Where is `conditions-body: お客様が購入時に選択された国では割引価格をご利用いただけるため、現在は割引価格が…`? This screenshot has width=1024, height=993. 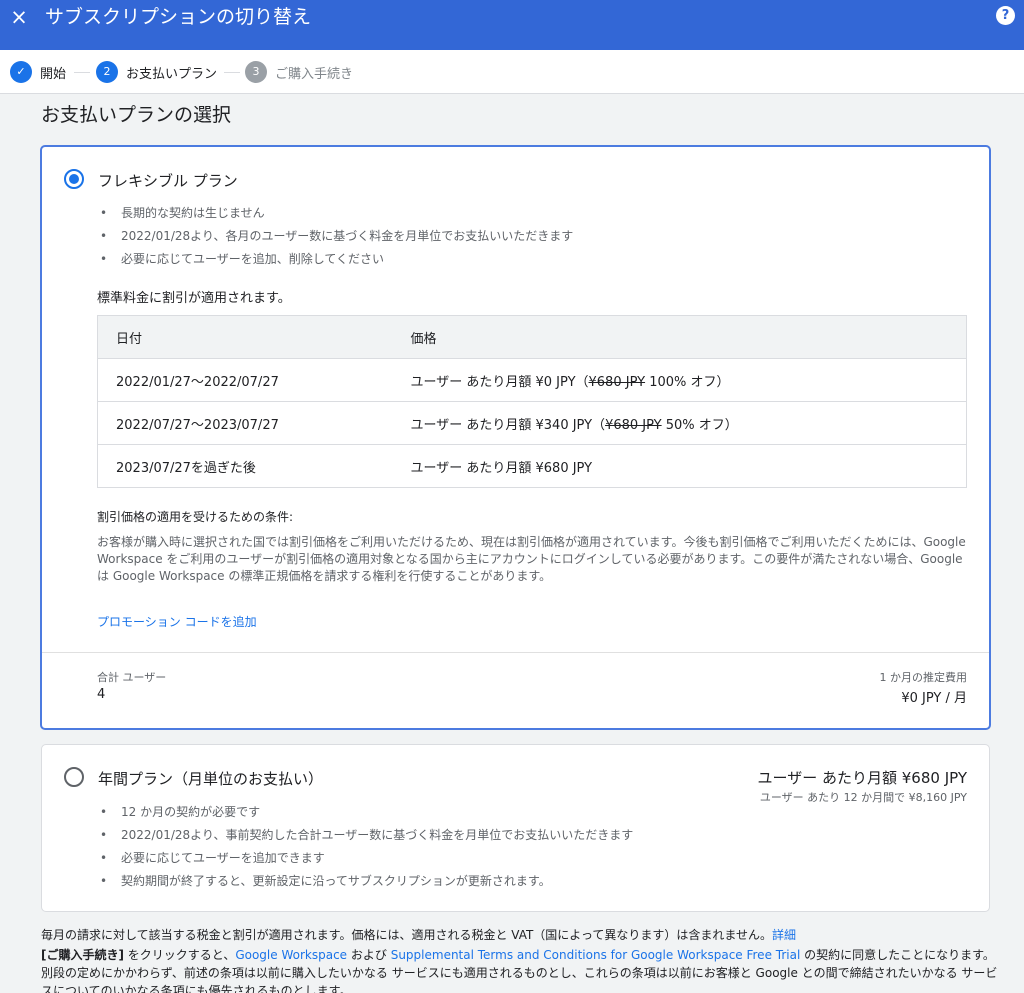 conditions-body: お客様が購入時に選択された国では割引価格をご利用いただけるため、現在は割引価格が… is located at coordinates (531, 559).